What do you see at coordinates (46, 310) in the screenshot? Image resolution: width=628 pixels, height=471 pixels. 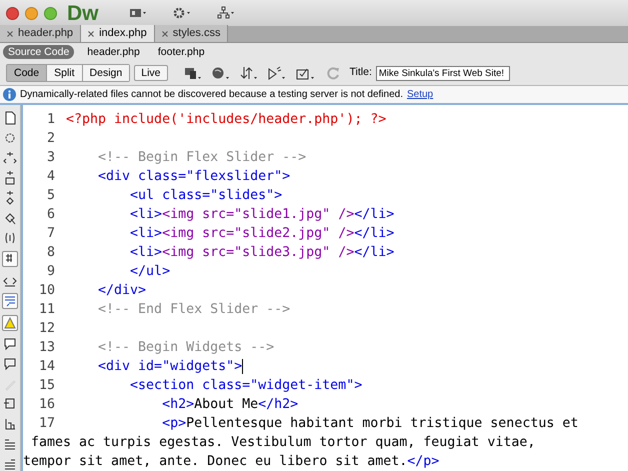 I see `line-number: 11` at bounding box center [46, 310].